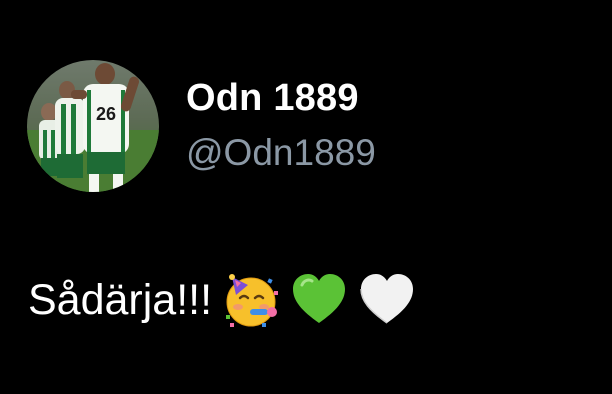 This screenshot has height=394, width=612. I want to click on author-handle: @Odn1889, so click(281, 153).